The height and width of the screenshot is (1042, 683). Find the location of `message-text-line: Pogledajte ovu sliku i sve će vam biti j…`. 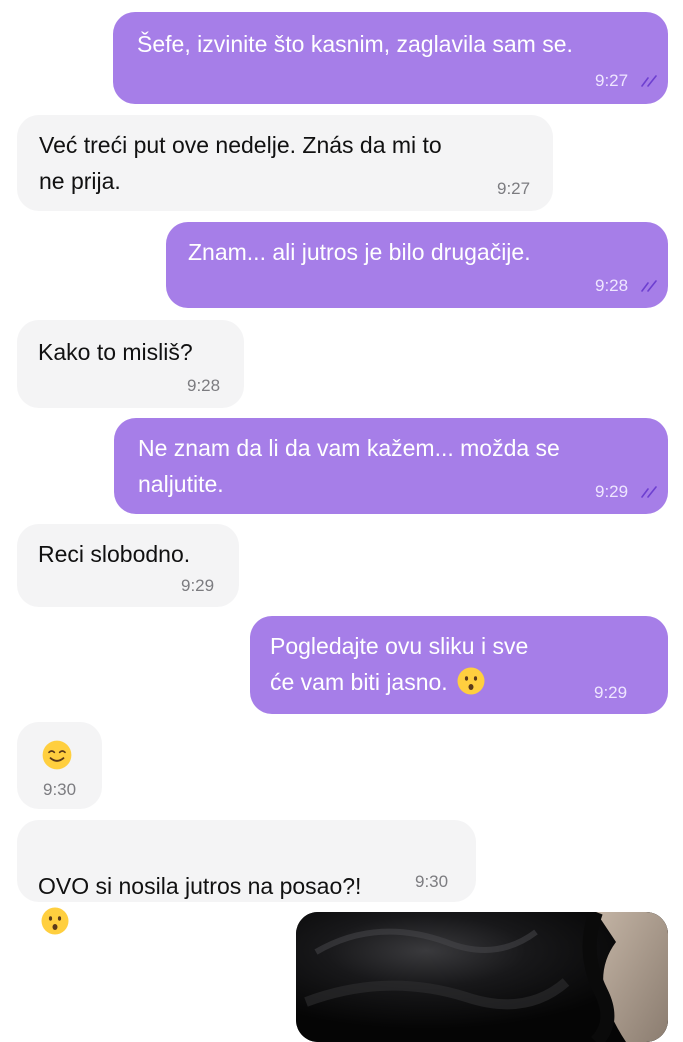

message-text-line: Pogledajte ovu sliku i sve će vam biti j… is located at coordinates (399, 664).